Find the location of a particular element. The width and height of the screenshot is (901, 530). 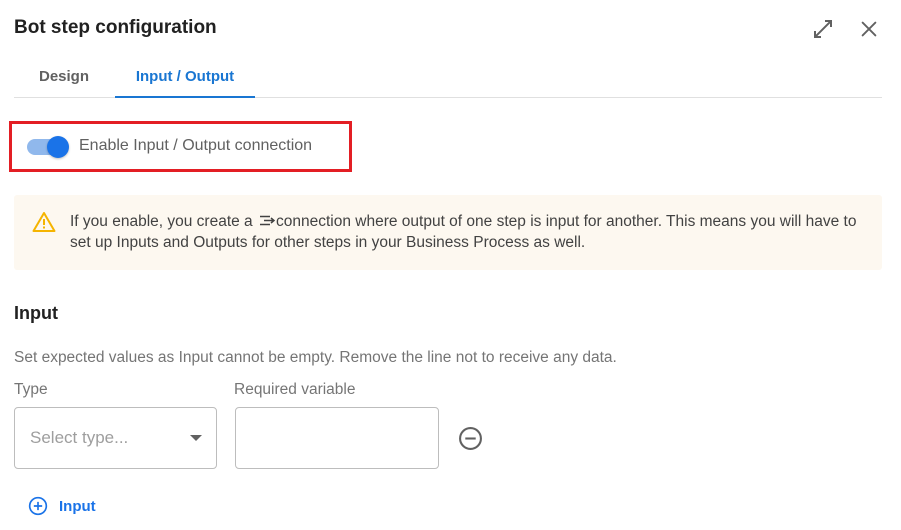

enable-io-toggle is located at coordinates (49, 147).